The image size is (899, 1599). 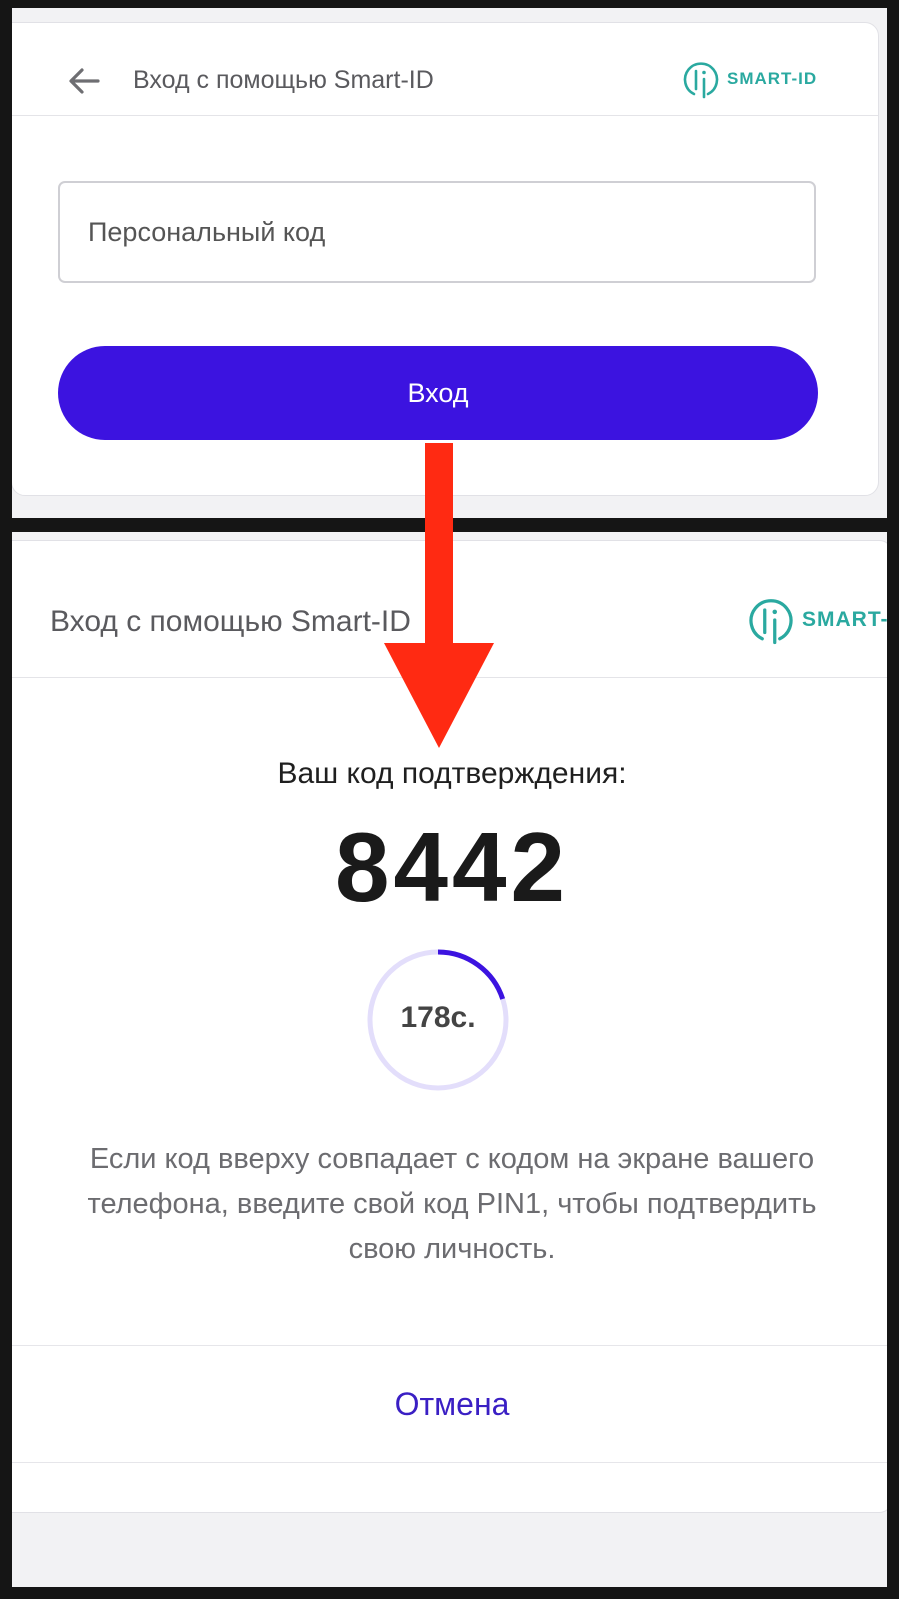 What do you see at coordinates (84, 81) in the screenshot?
I see `back-arrow-icon` at bounding box center [84, 81].